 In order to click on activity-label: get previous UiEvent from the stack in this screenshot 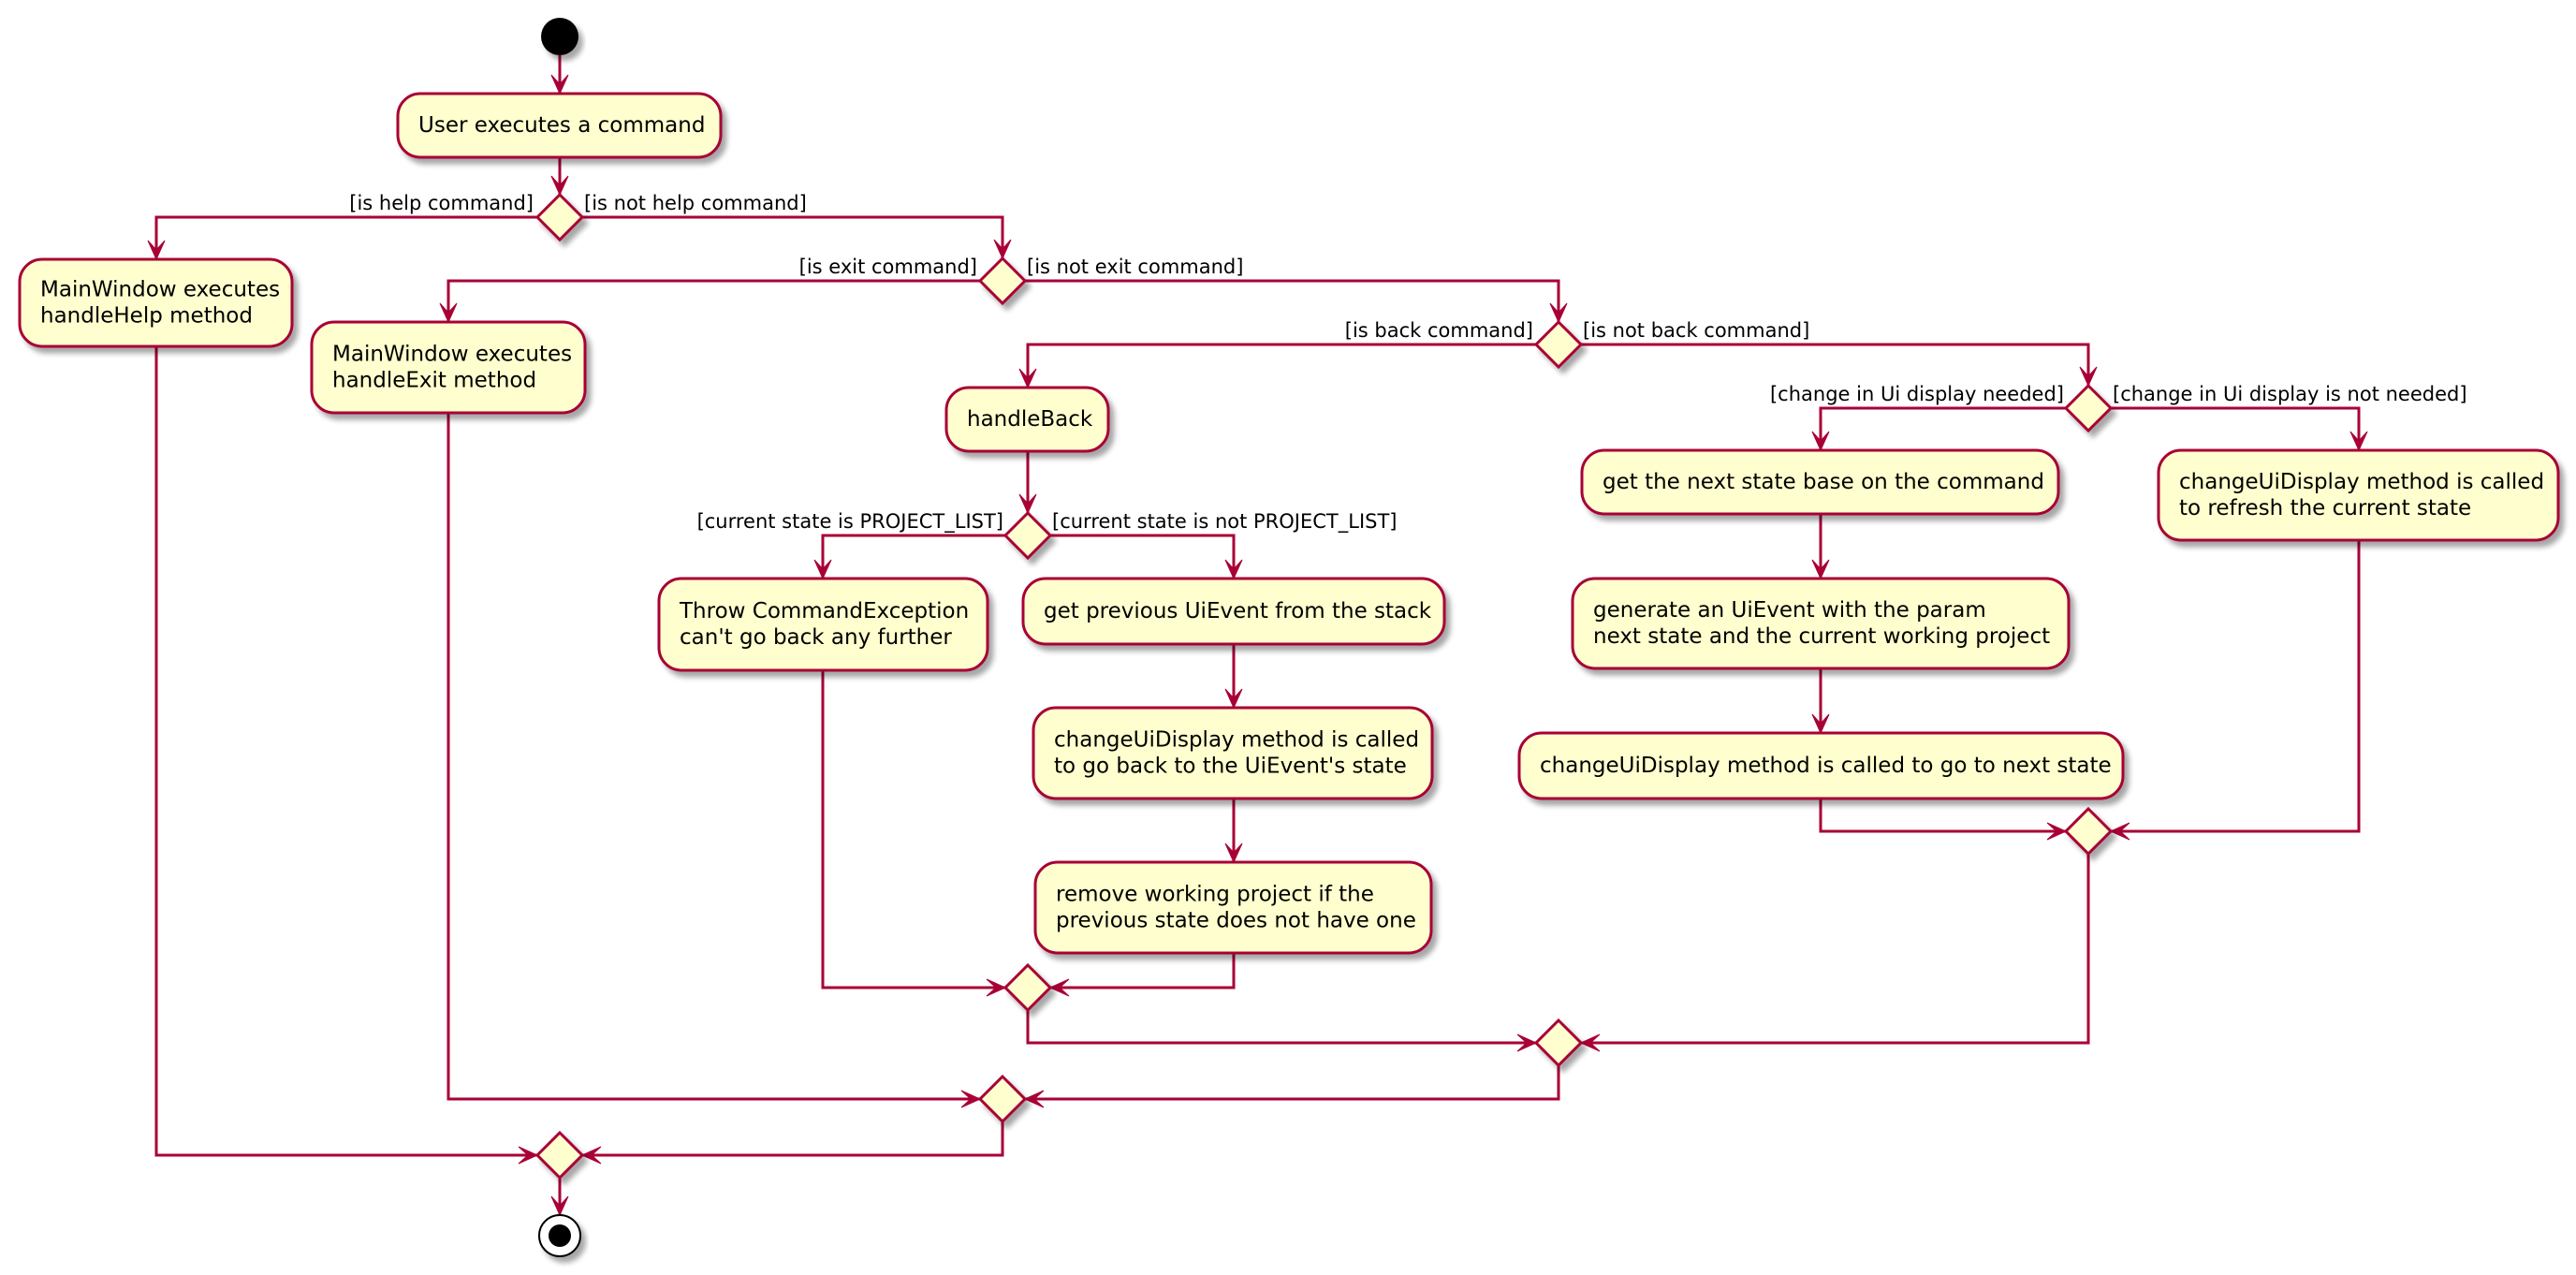, I will do `click(1238, 611)`.